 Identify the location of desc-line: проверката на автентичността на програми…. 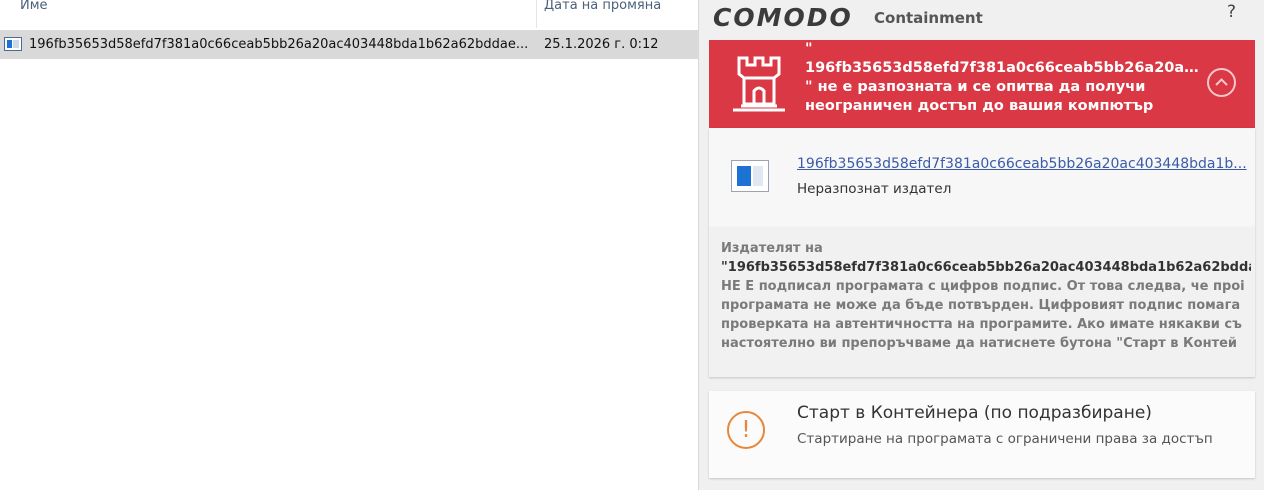
(981, 324).